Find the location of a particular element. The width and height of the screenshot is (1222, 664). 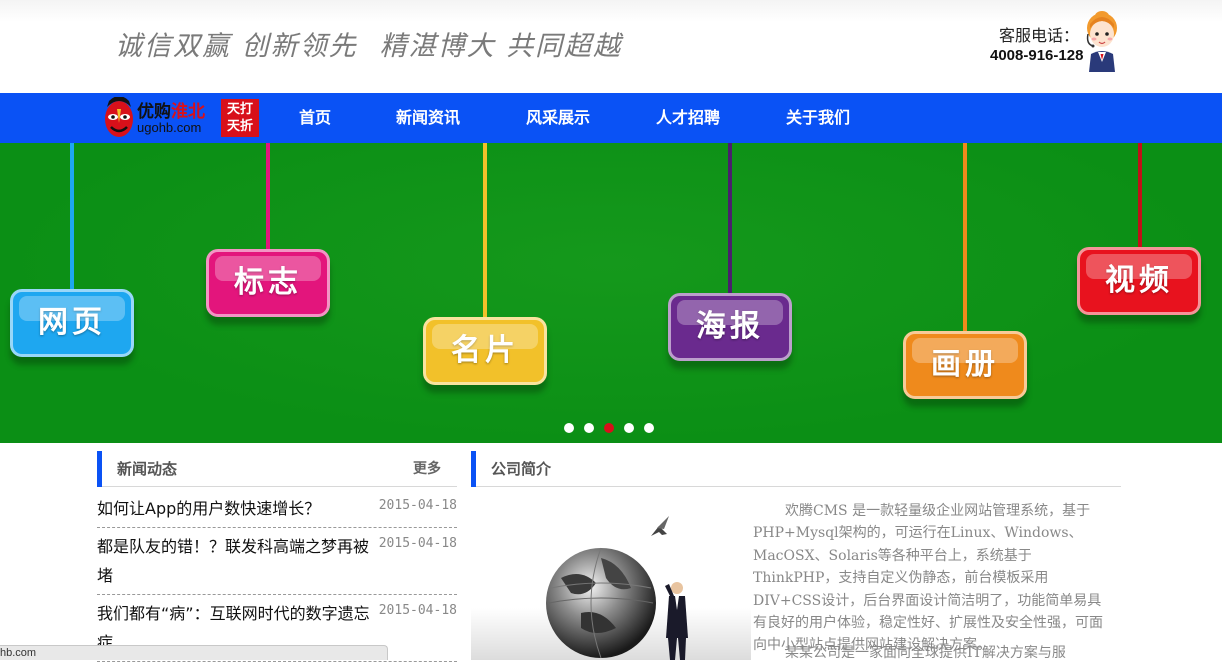

news-section-header: 新闻动态 更多 is located at coordinates (277, 469).